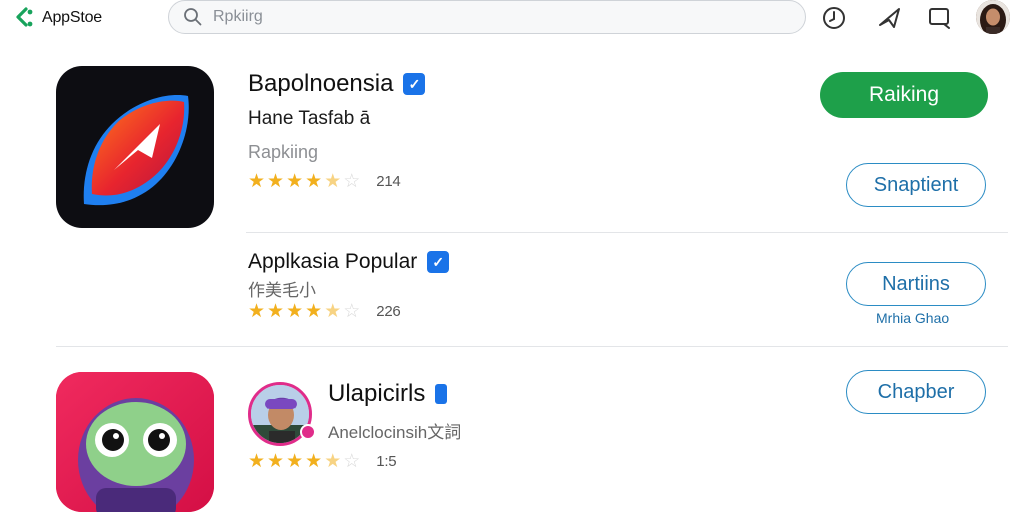 The image size is (1024, 512). Describe the element at coordinates (135, 442) in the screenshot. I see `app-icon-ulapicirls` at that location.